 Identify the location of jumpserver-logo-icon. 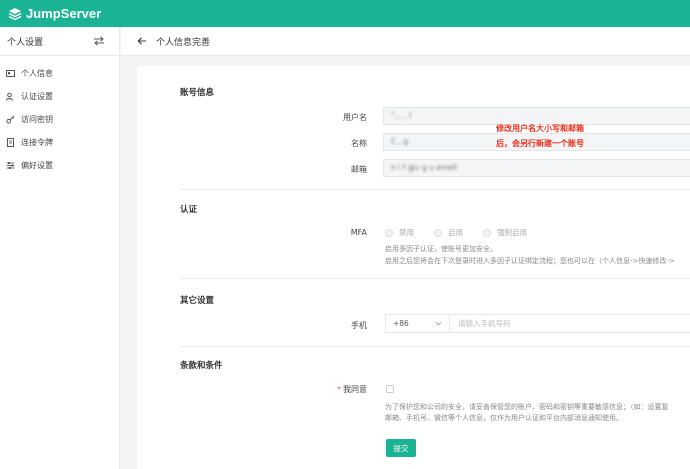
(15, 14).